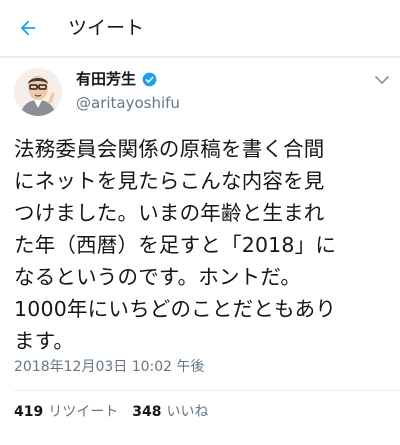  I want to click on retweets-count: 419, so click(29, 412).